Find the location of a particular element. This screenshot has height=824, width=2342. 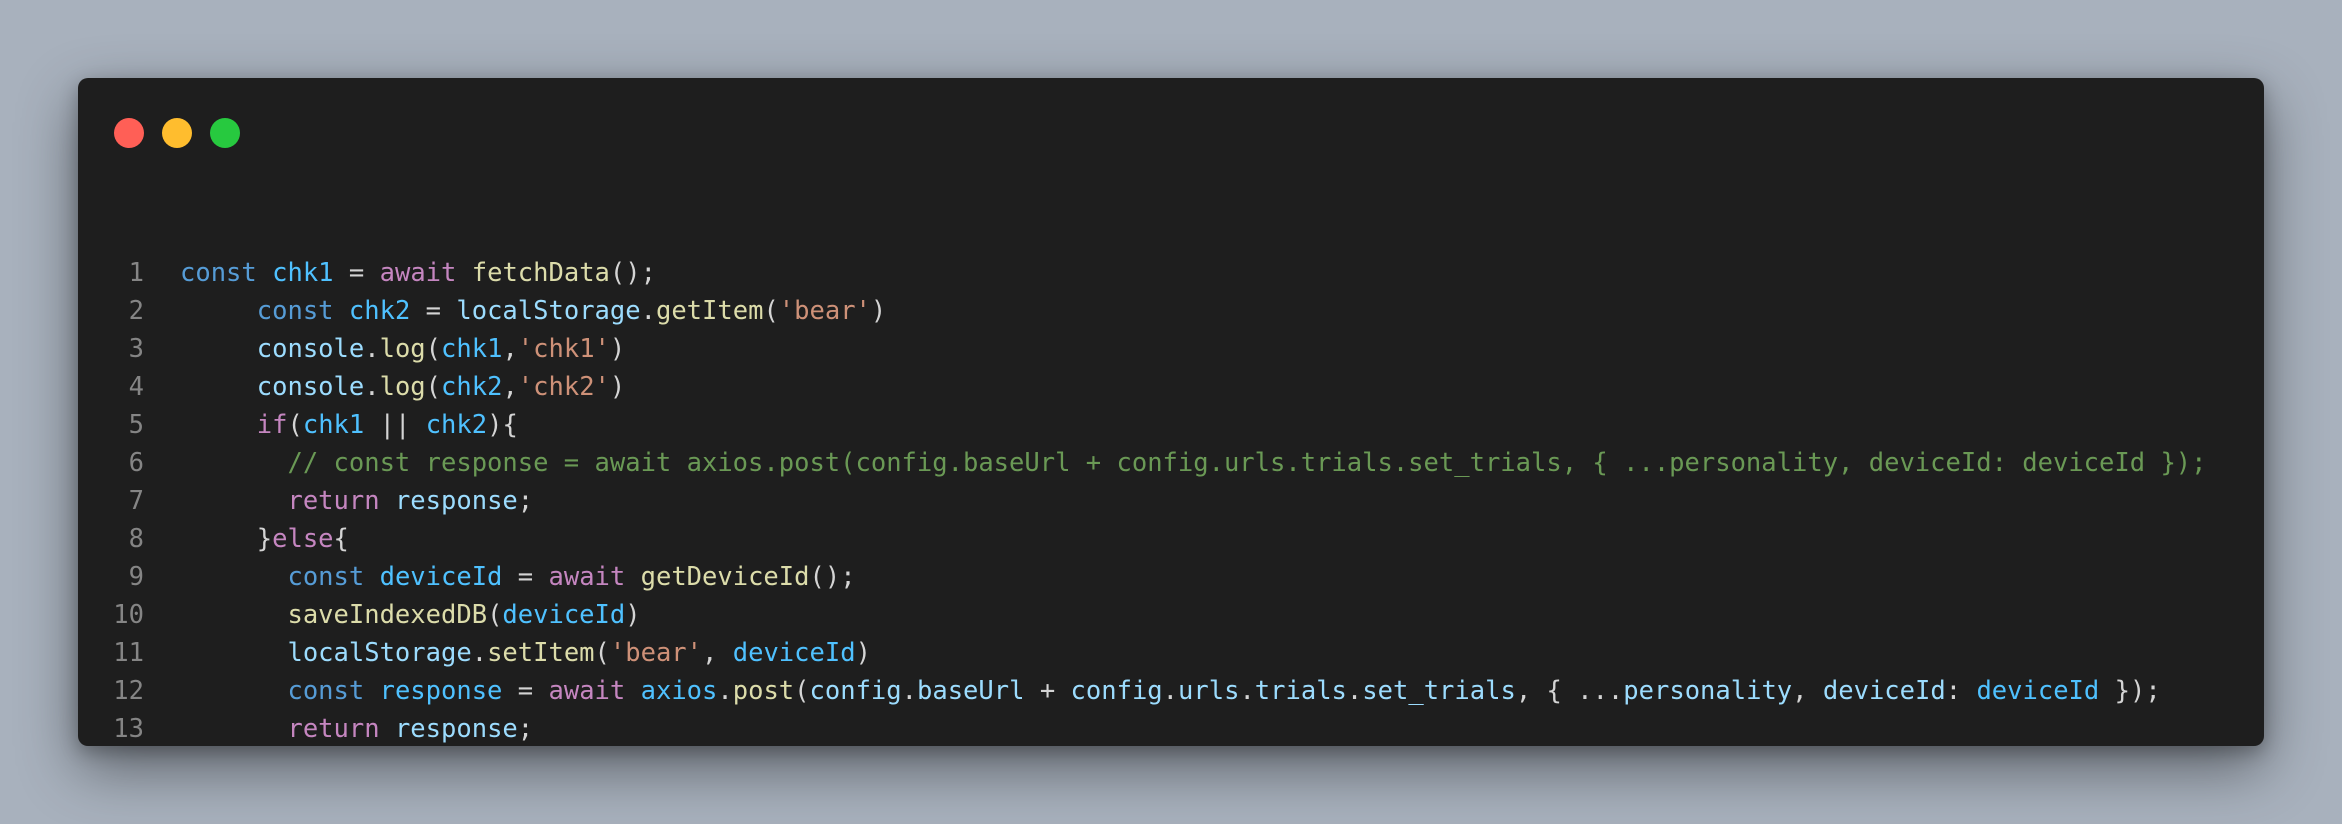

line-number: 10 is located at coordinates (128, 615).